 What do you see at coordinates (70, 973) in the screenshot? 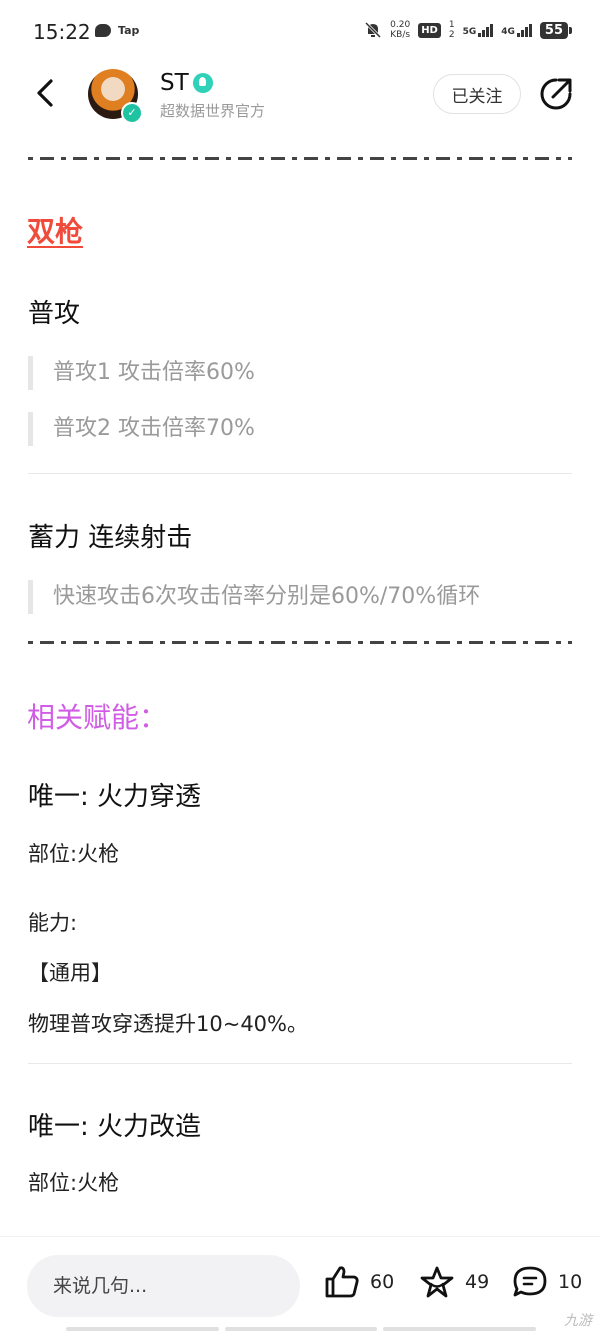
I see `talent-tag: 【通用】` at bounding box center [70, 973].